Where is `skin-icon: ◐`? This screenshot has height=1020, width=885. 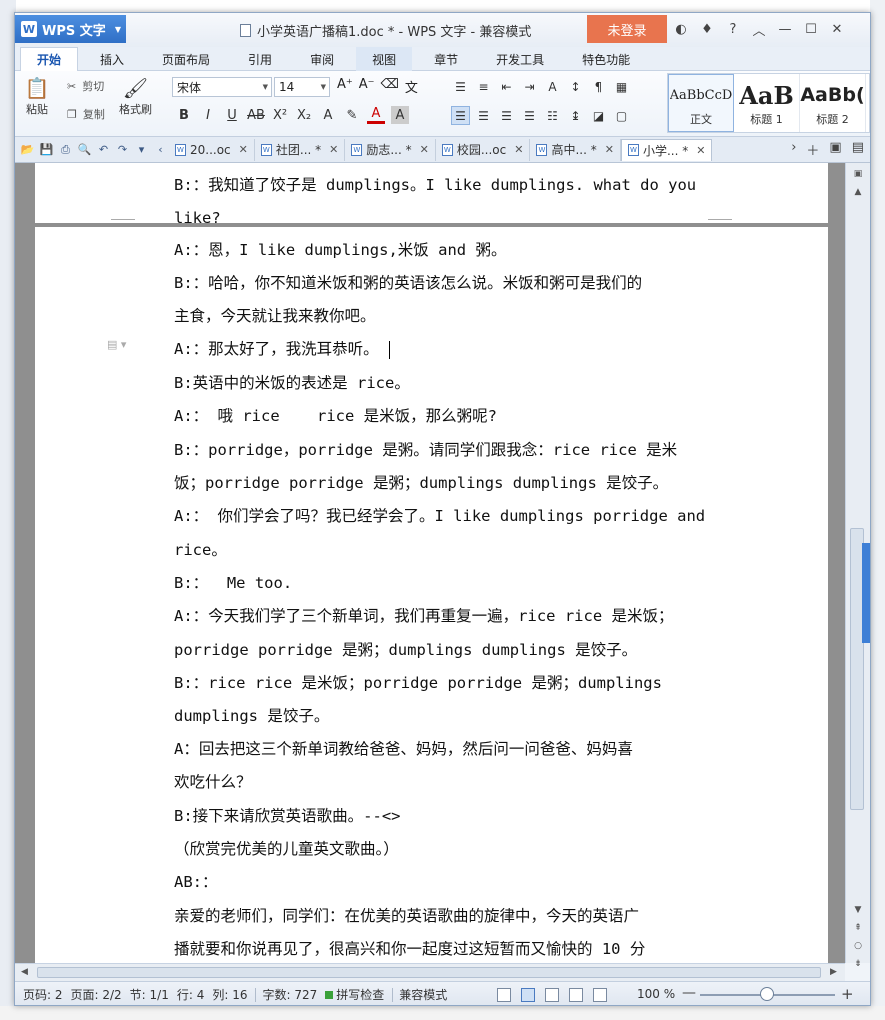
skin-icon: ◐ is located at coordinates (681, 29).